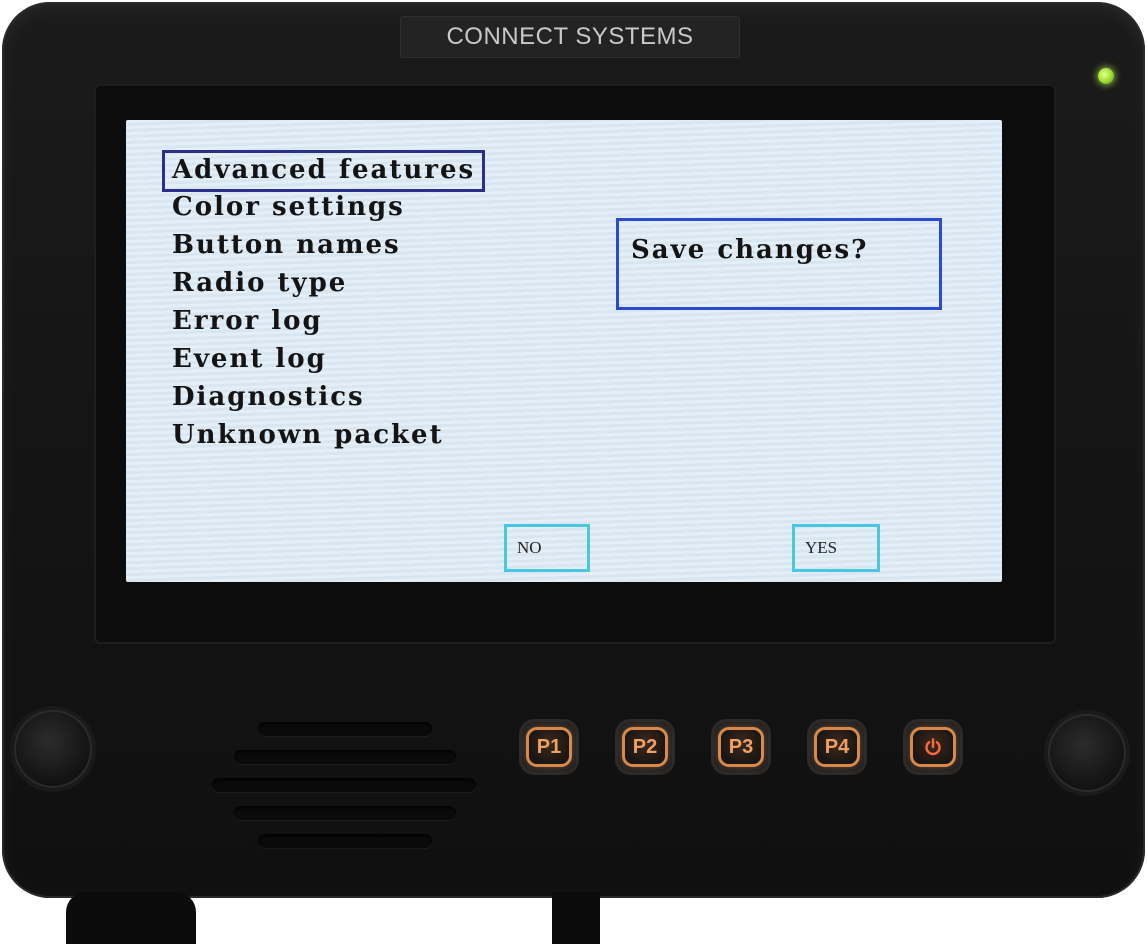 The height and width of the screenshot is (944, 1147). I want to click on menu-item-unknown-packet: Unknown packet, so click(323, 435).